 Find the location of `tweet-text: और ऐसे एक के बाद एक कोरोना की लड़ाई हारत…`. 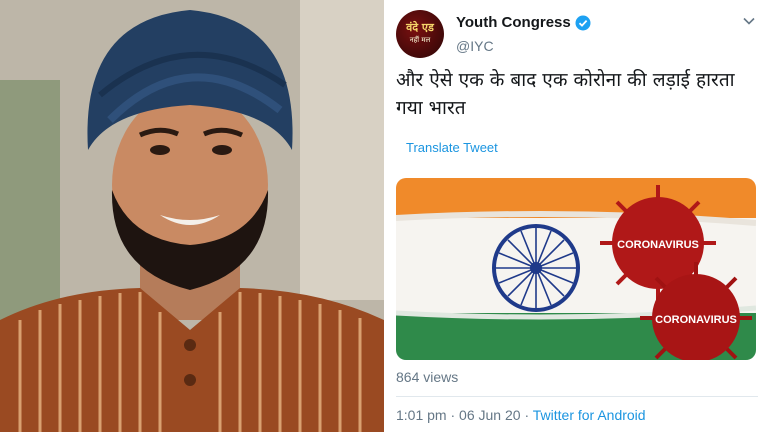

tweet-text: और ऐसे एक के बाद एक कोरोना की लड़ाई हारत… is located at coordinates (565, 94).